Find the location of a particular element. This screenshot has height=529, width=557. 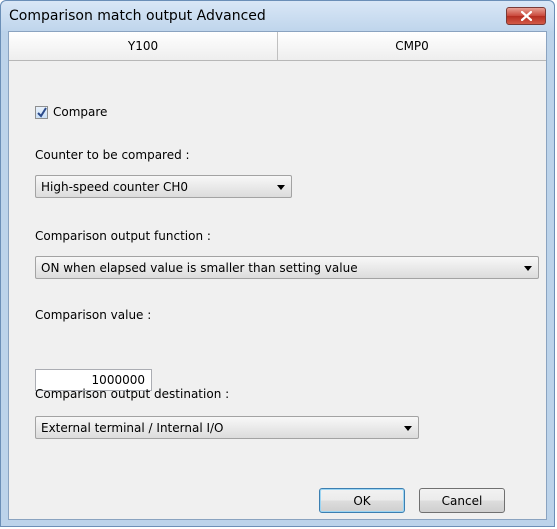

header-row: Y100 CMP0 is located at coordinates (277, 46).